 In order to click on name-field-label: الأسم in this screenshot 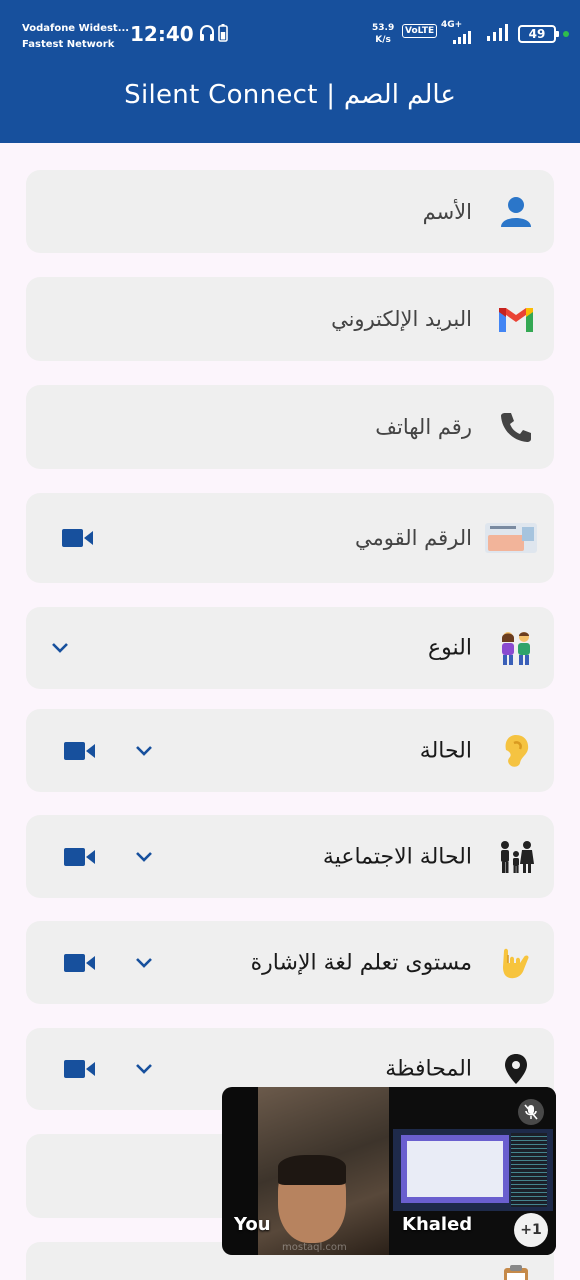, I will do `click(447, 211)`.